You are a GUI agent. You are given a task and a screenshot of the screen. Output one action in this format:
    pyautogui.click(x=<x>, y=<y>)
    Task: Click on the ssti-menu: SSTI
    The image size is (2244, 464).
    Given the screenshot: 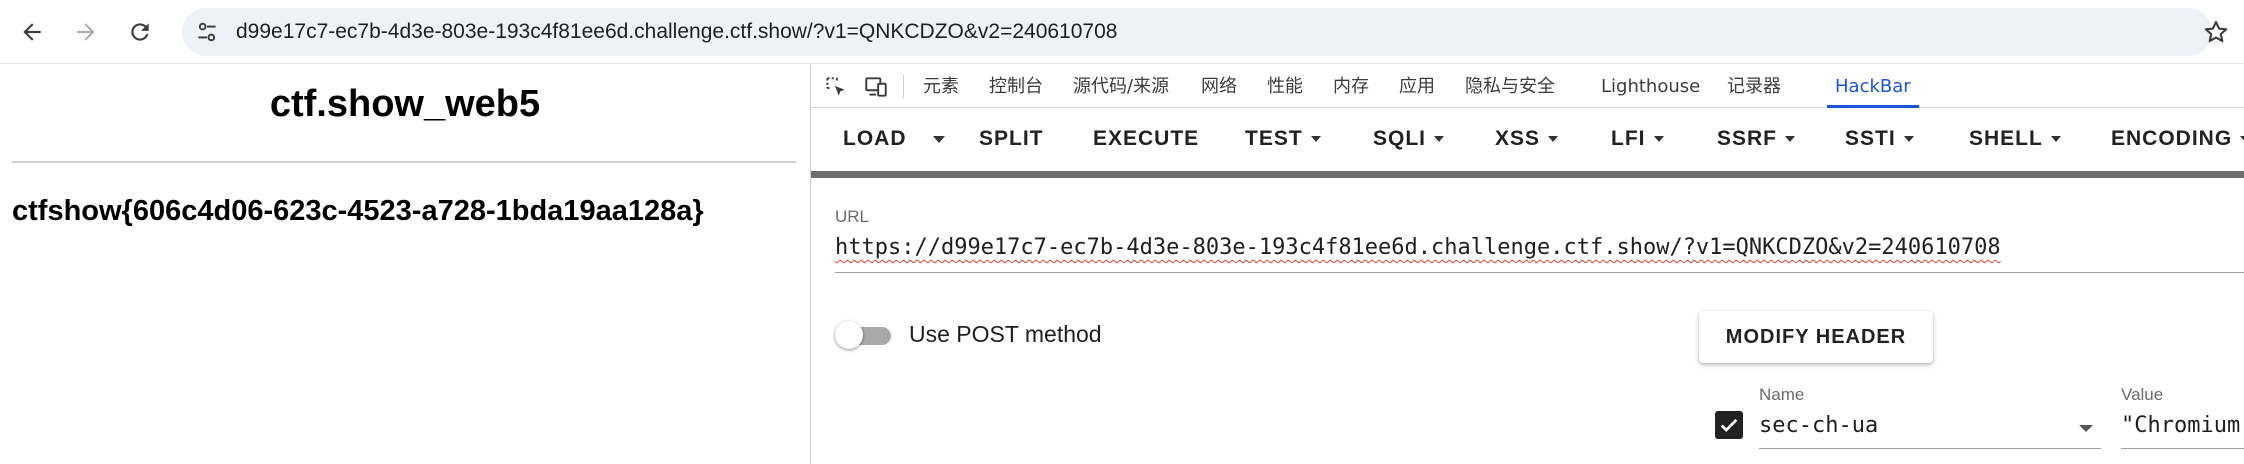 What is the action you would take?
    pyautogui.click(x=1879, y=139)
    